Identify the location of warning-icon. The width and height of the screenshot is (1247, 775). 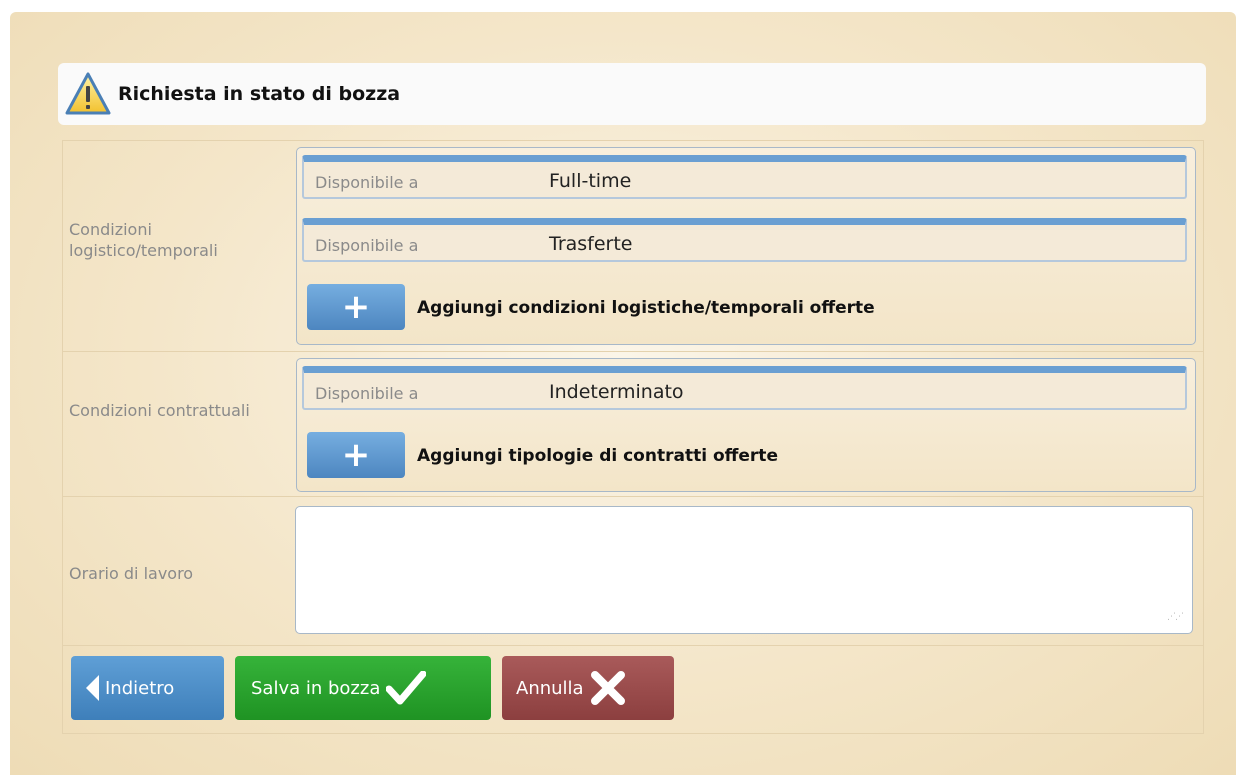
(88, 93).